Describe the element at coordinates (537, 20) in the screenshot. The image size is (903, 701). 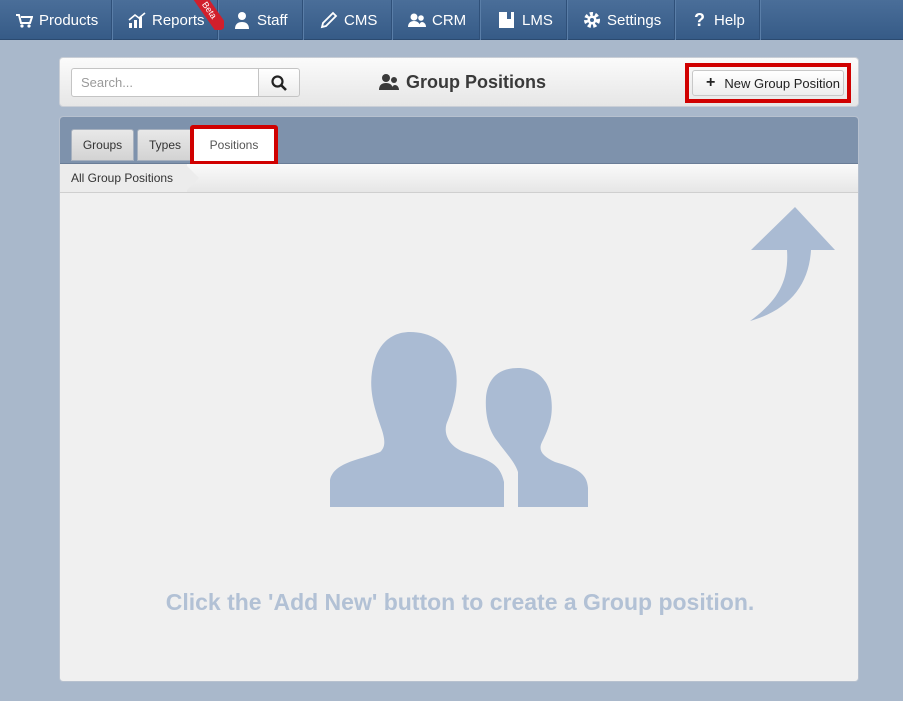
I see `nav-lms-label: LMS` at that location.